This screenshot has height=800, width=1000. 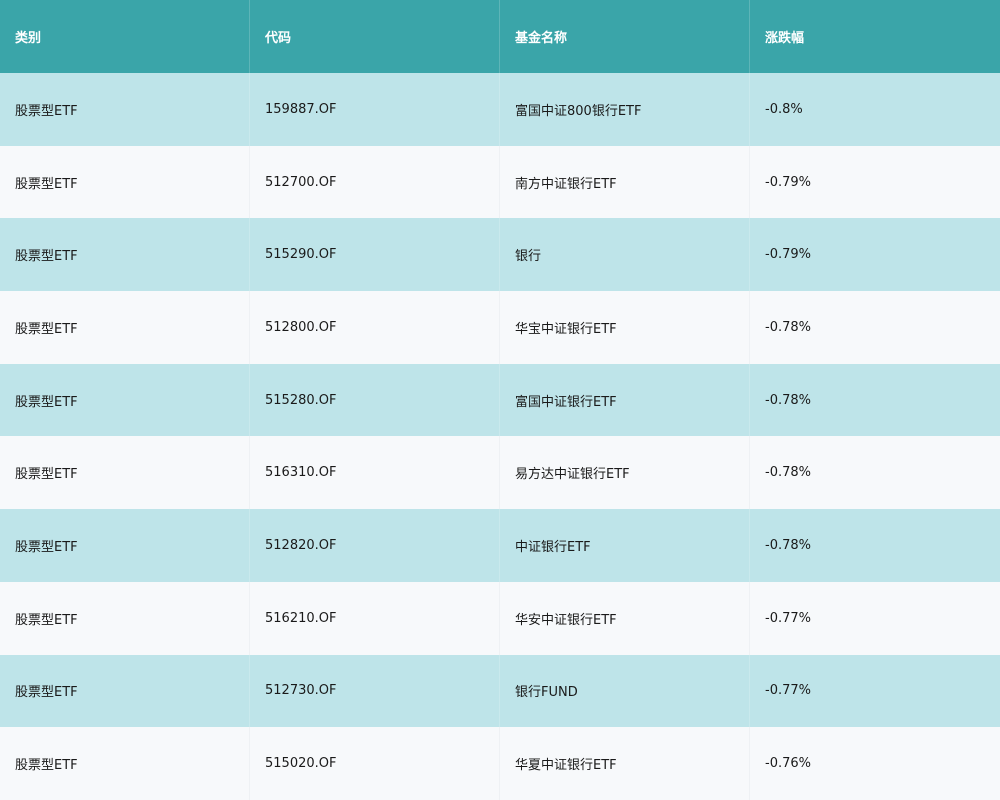 I want to click on table-header-row: 类别 代码 基金名称 涨跌幅, so click(x=500, y=36).